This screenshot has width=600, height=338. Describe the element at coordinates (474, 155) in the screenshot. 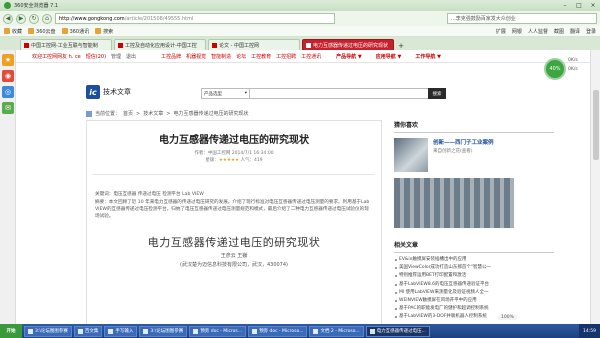

I see `recommend-item: 创新——西门子工业案例 来自创新之花(查看)` at that location.